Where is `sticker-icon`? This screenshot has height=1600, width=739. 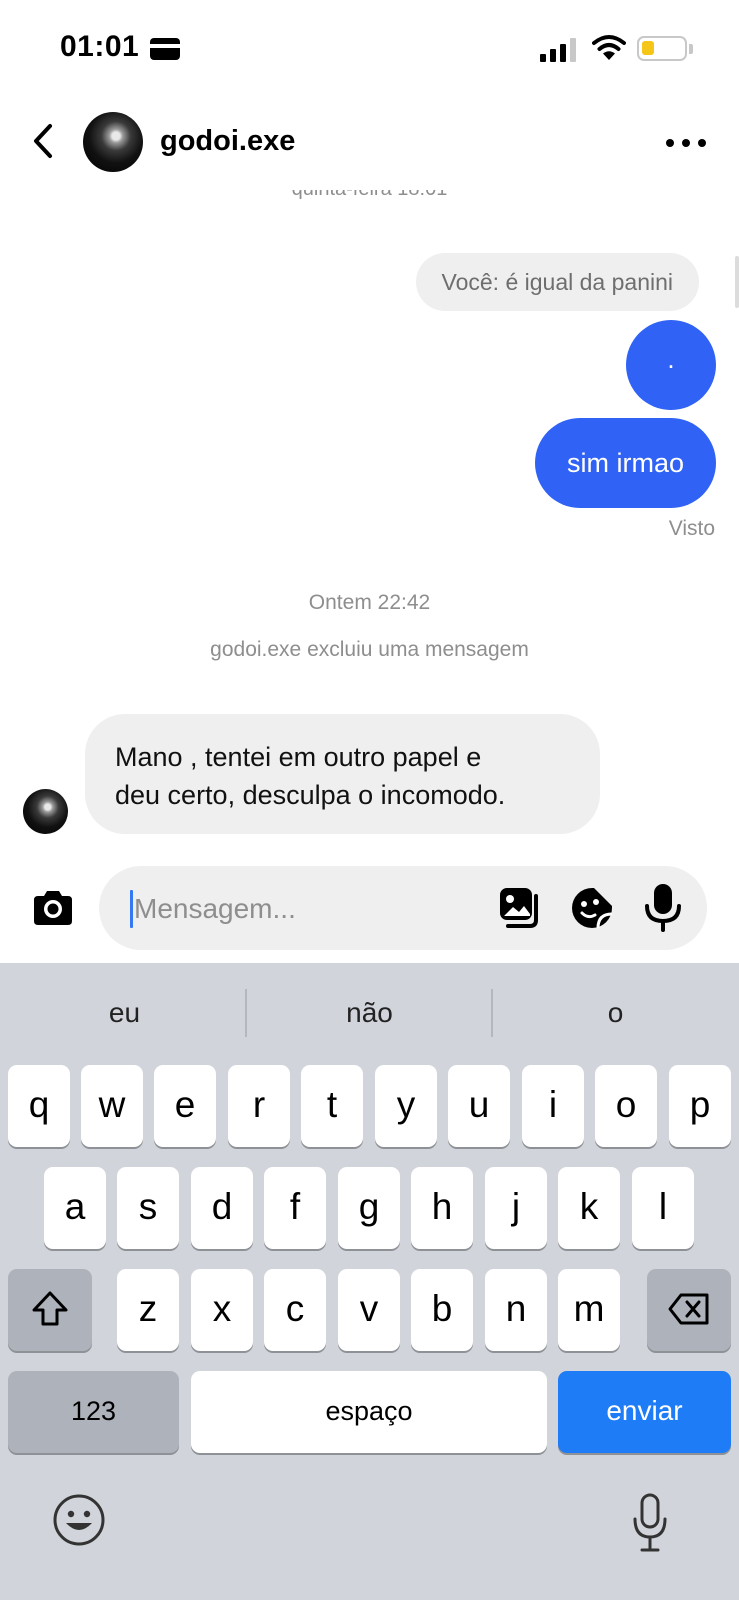 sticker-icon is located at coordinates (592, 908).